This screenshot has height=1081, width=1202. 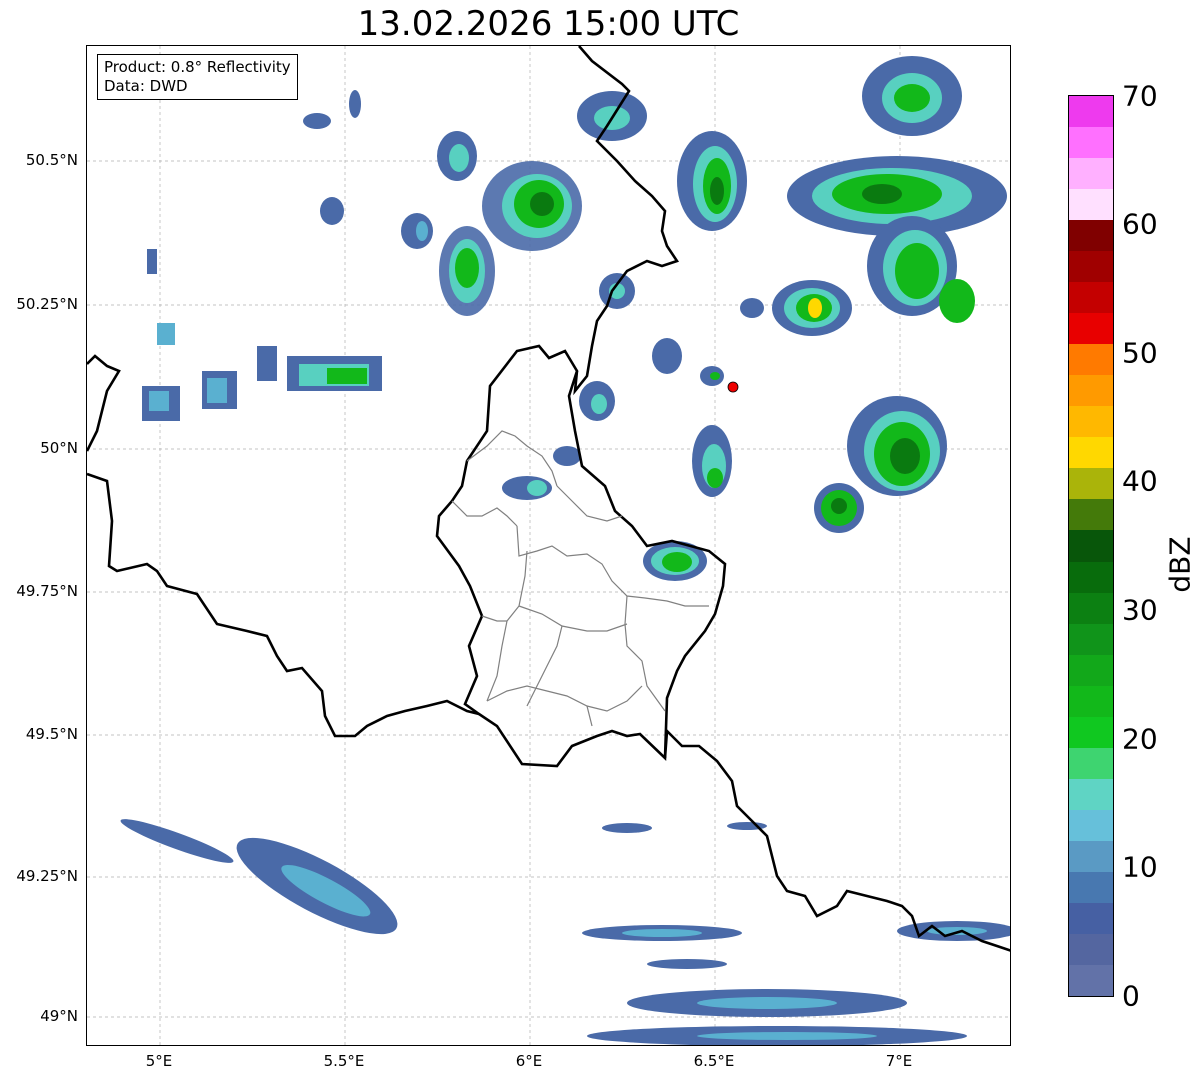 I want to click on lat-tick-label: 49.75°N, so click(x=47, y=591).